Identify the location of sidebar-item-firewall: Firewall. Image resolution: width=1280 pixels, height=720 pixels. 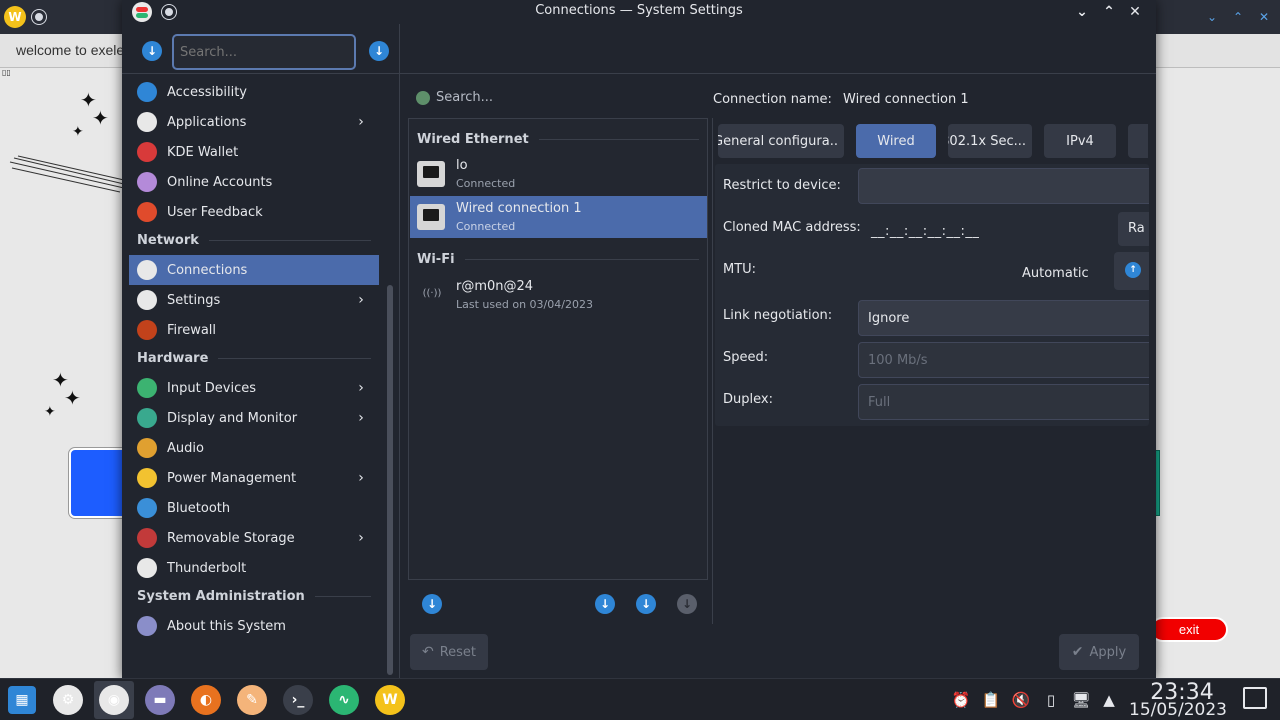
(254, 330).